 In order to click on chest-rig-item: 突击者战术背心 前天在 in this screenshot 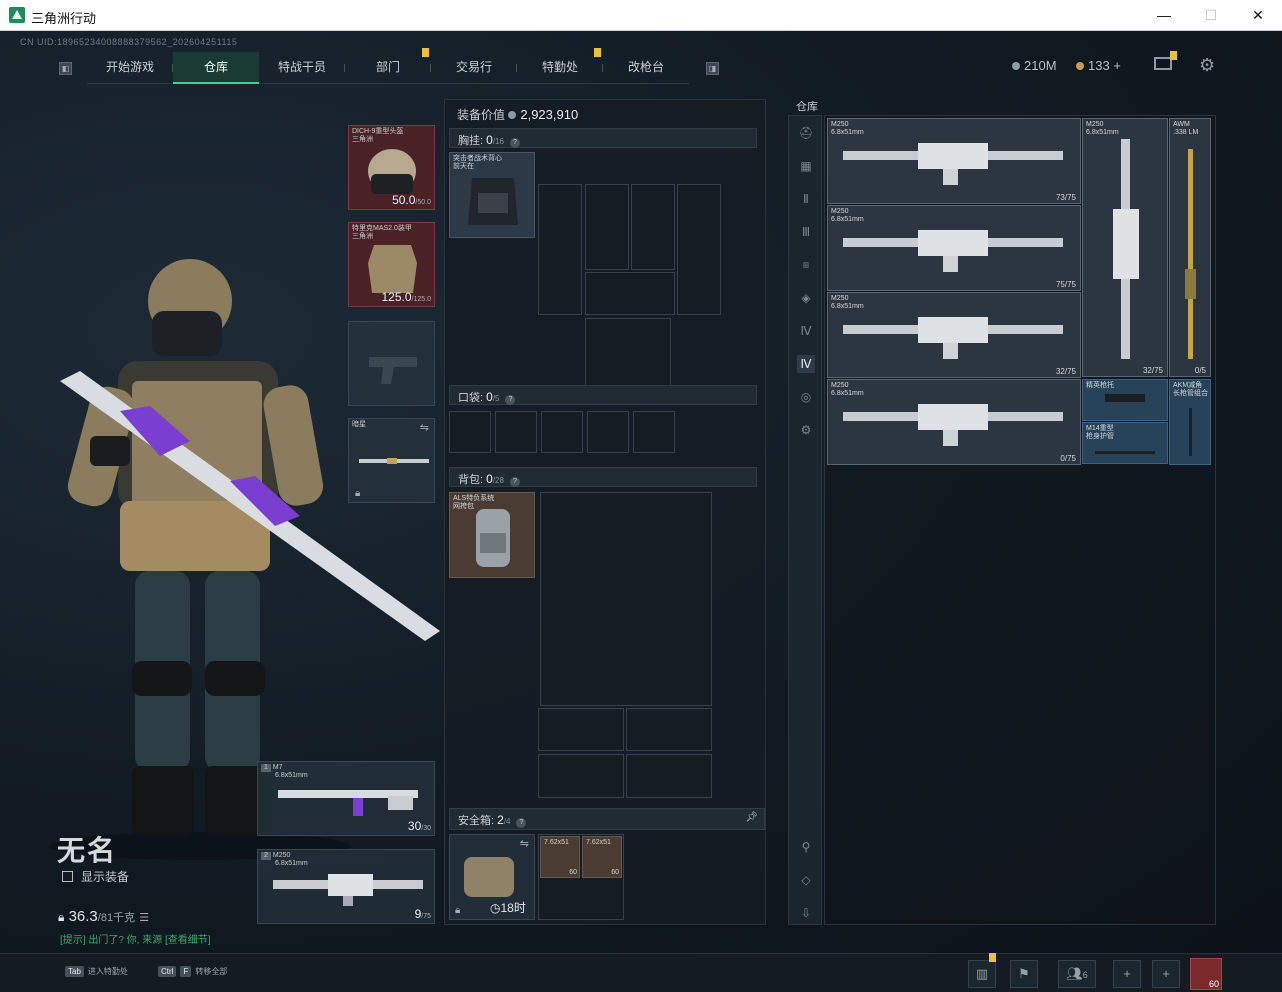, I will do `click(492, 195)`.